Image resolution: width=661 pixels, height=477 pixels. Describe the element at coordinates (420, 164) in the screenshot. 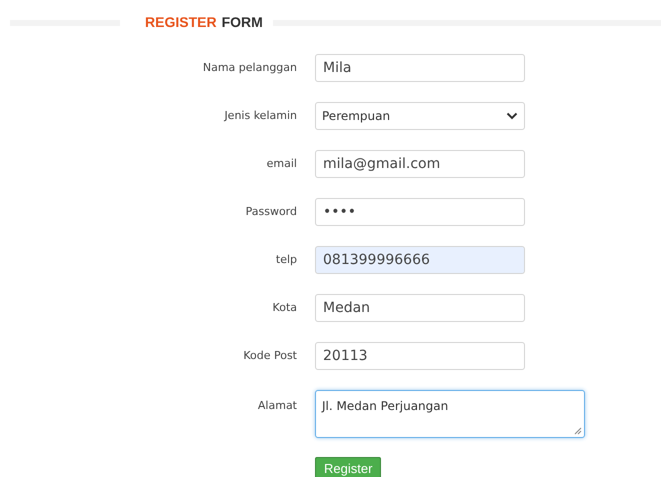

I see `input-field: mila@gmail.com` at that location.